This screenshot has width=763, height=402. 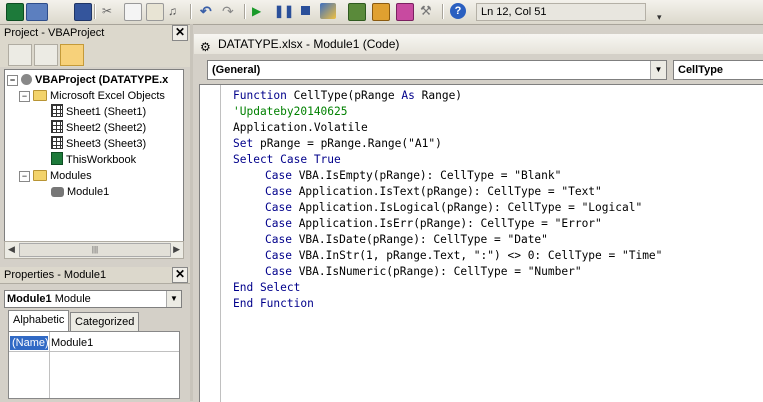 I want to click on code-line: End Function, so click(x=273, y=304).